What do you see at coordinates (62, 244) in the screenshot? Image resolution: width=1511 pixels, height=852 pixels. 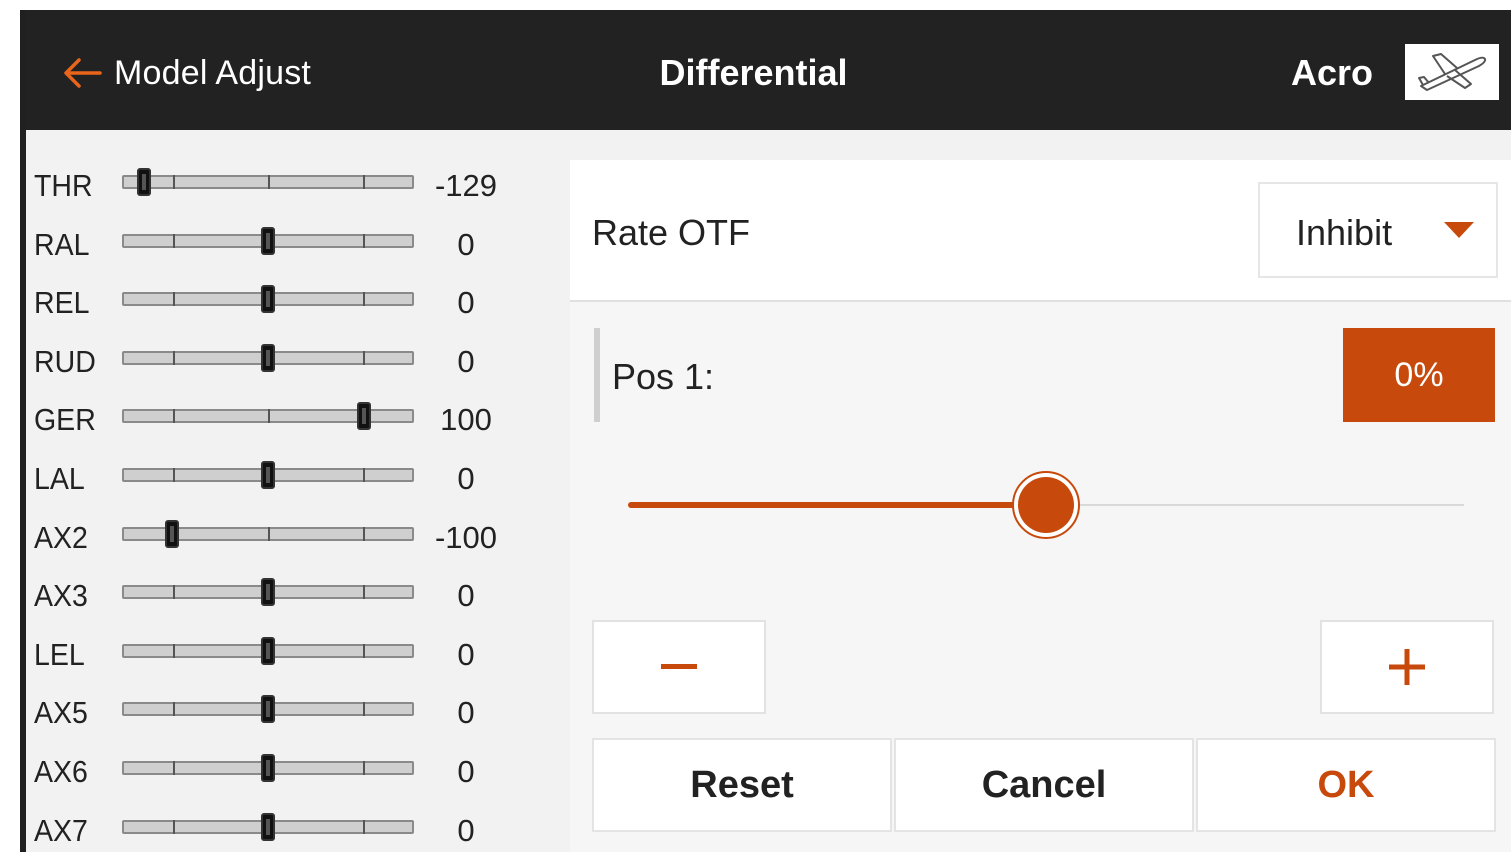 I see `channel-label: RAL` at bounding box center [62, 244].